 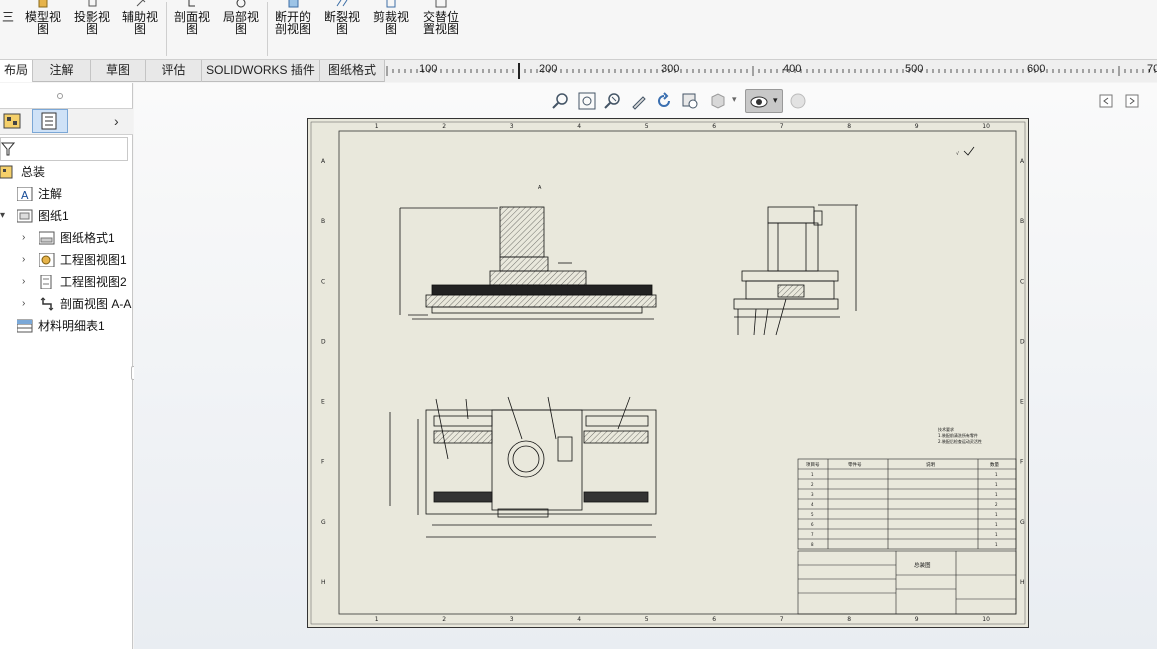 I want to click on filter-icon, so click(x=8, y=149).